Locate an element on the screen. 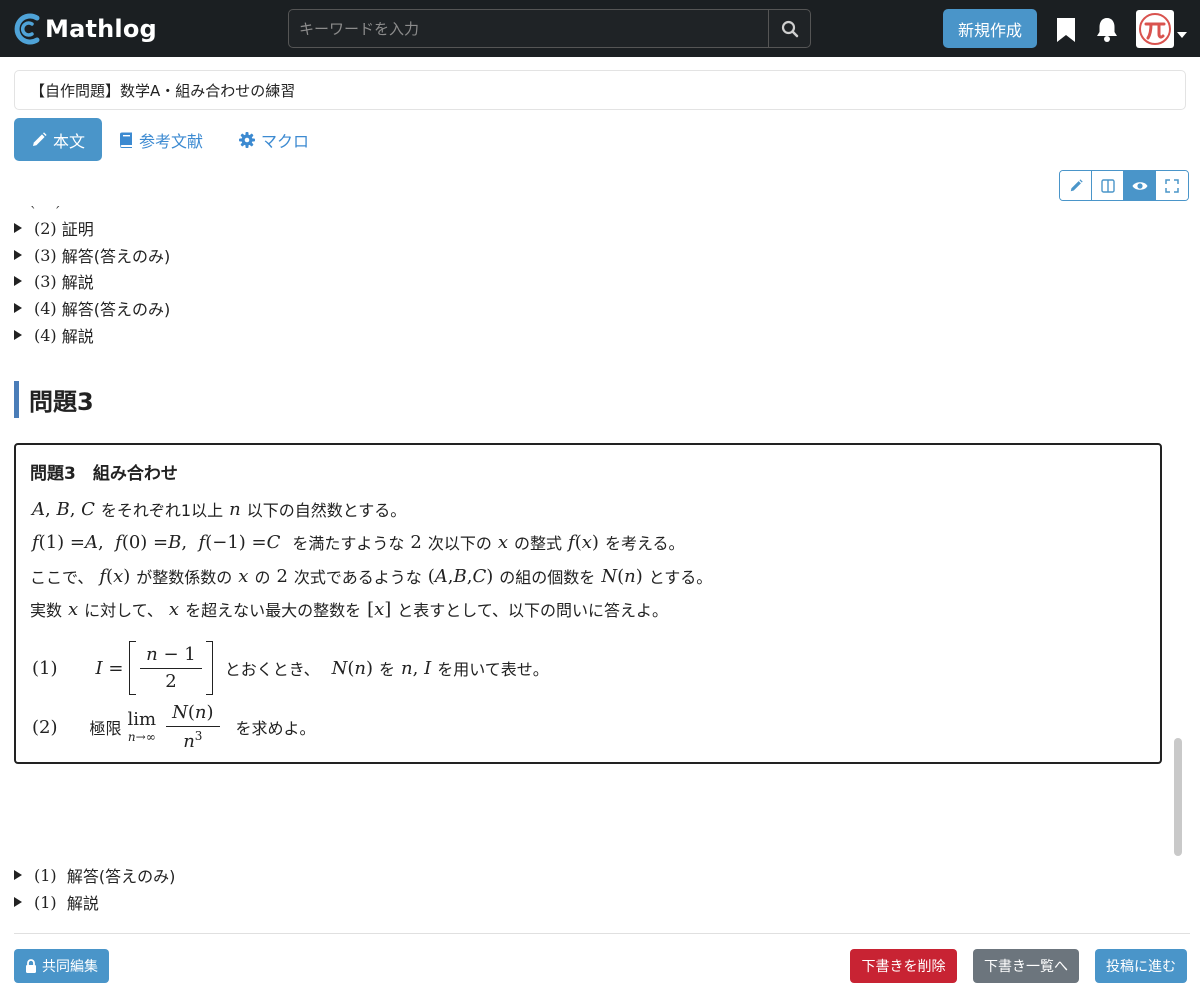 Image resolution: width=1200 pixels, height=995 pixels. details-label: 証明 is located at coordinates (77, 229).